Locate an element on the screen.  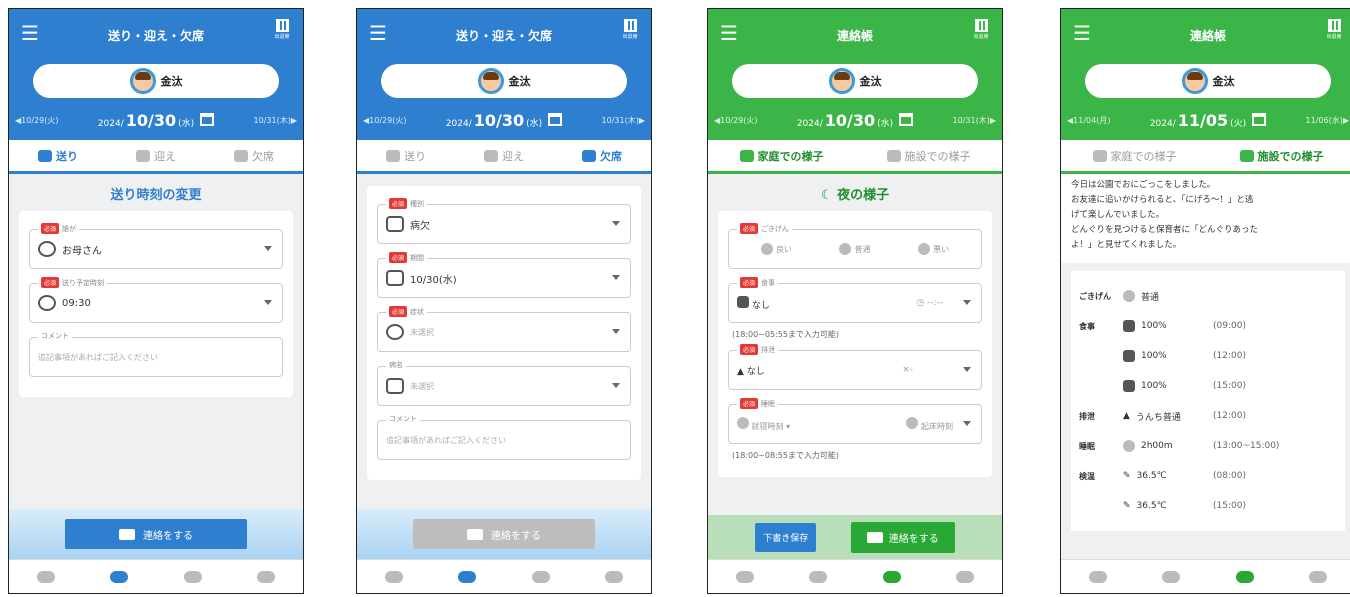
envelope-icon is located at coordinates (127, 534).